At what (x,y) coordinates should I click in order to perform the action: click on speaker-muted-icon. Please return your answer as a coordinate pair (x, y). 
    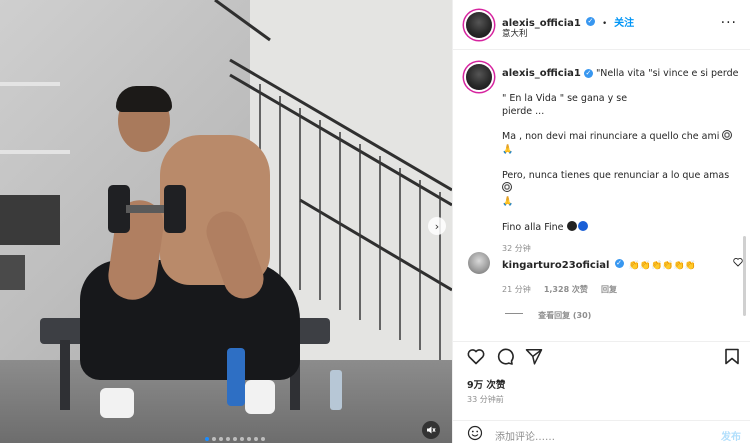
    Looking at the image, I should click on (431, 430).